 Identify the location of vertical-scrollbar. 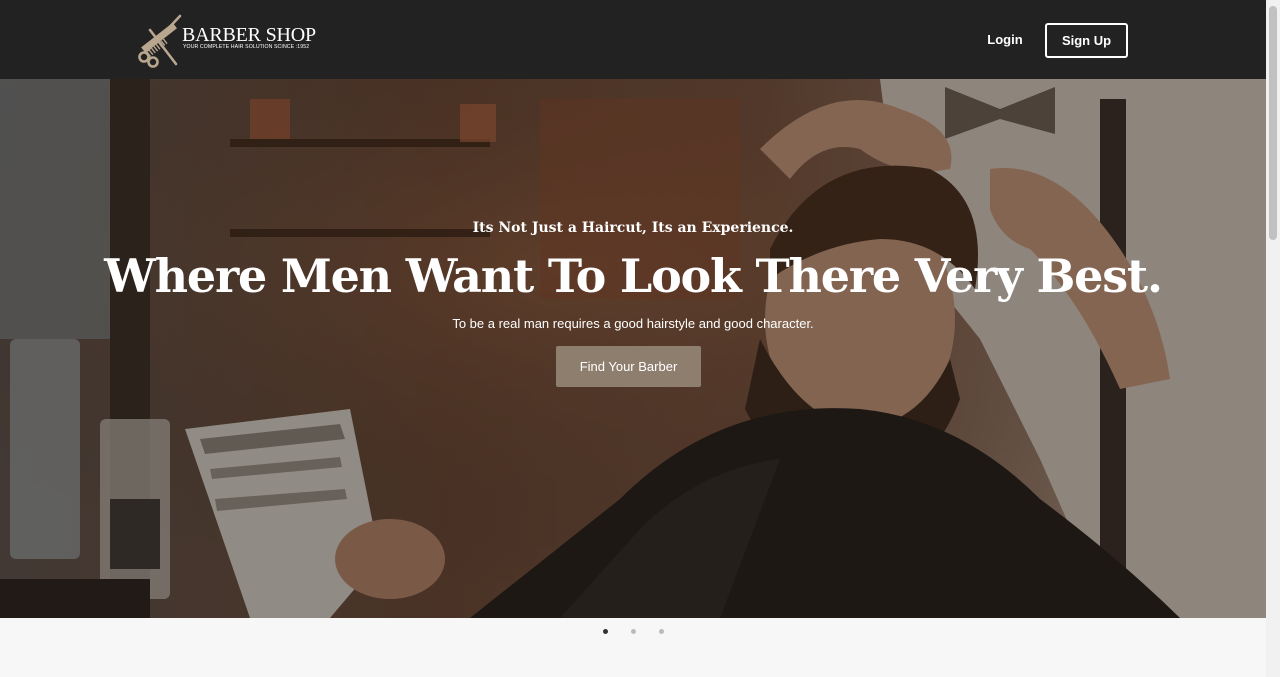
(1273, 338).